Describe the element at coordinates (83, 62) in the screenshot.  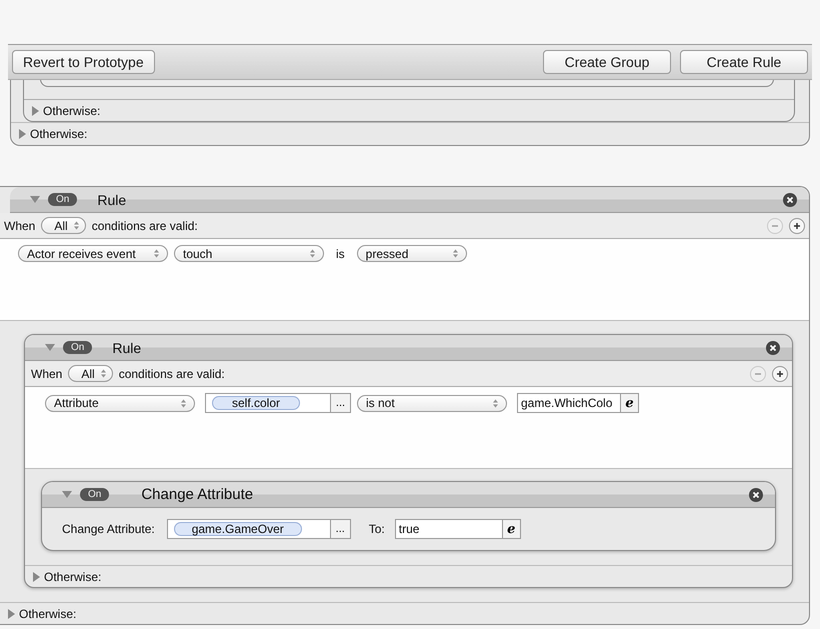
I see `toolbar-button: Revert to Prototype` at that location.